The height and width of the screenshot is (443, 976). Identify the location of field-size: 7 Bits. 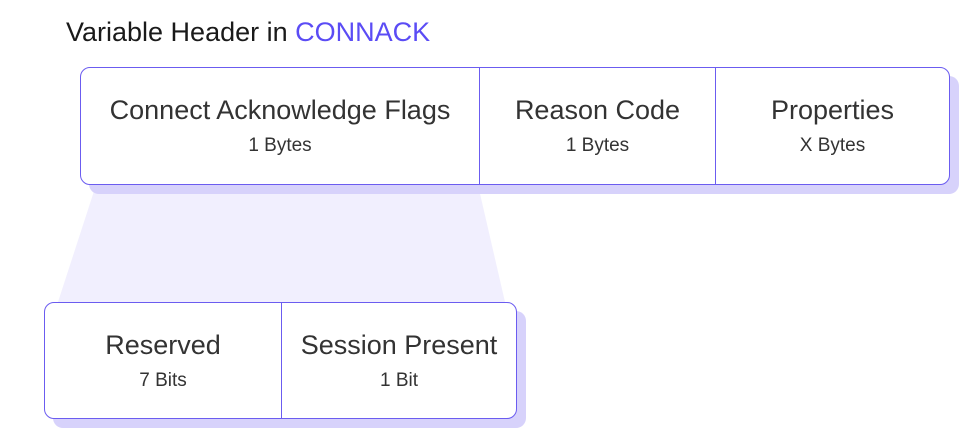
(163, 380).